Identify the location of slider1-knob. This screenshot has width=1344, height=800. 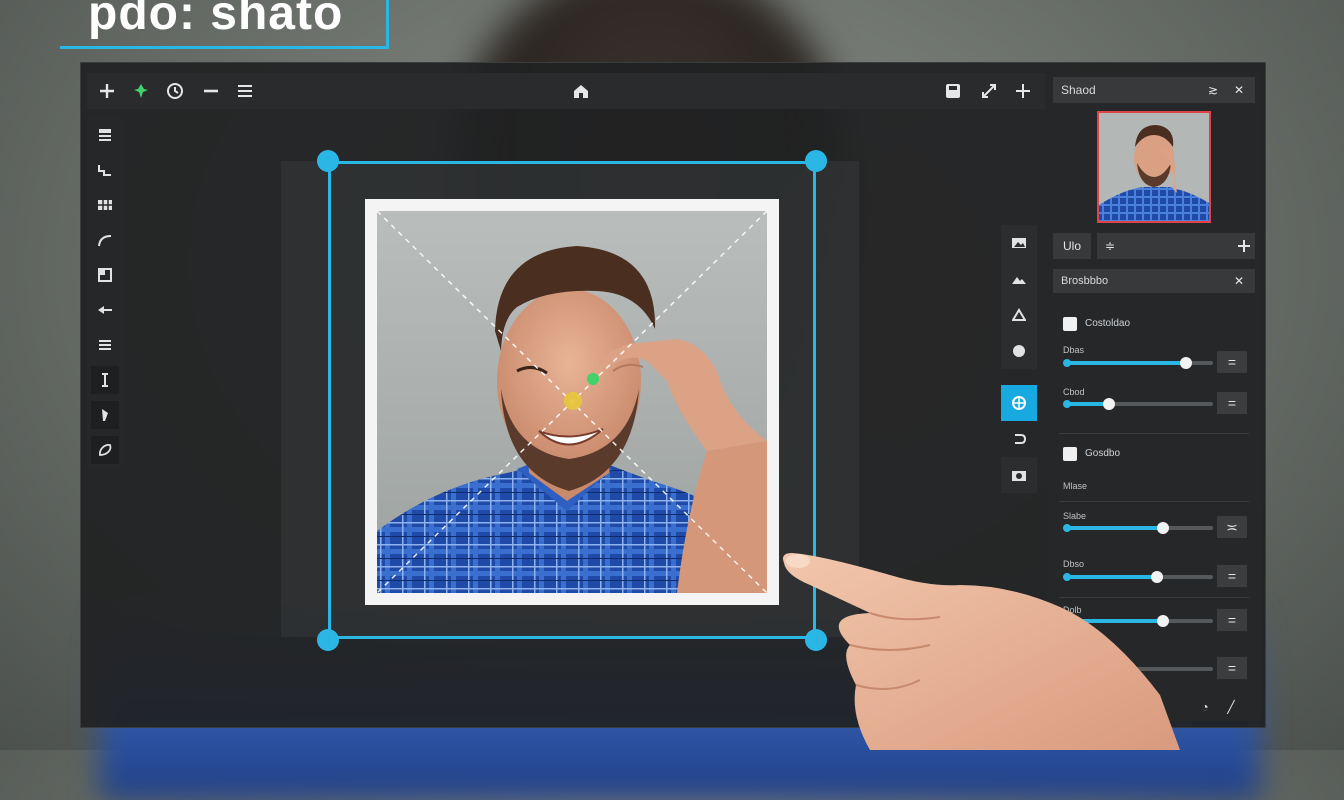
(1186, 363).